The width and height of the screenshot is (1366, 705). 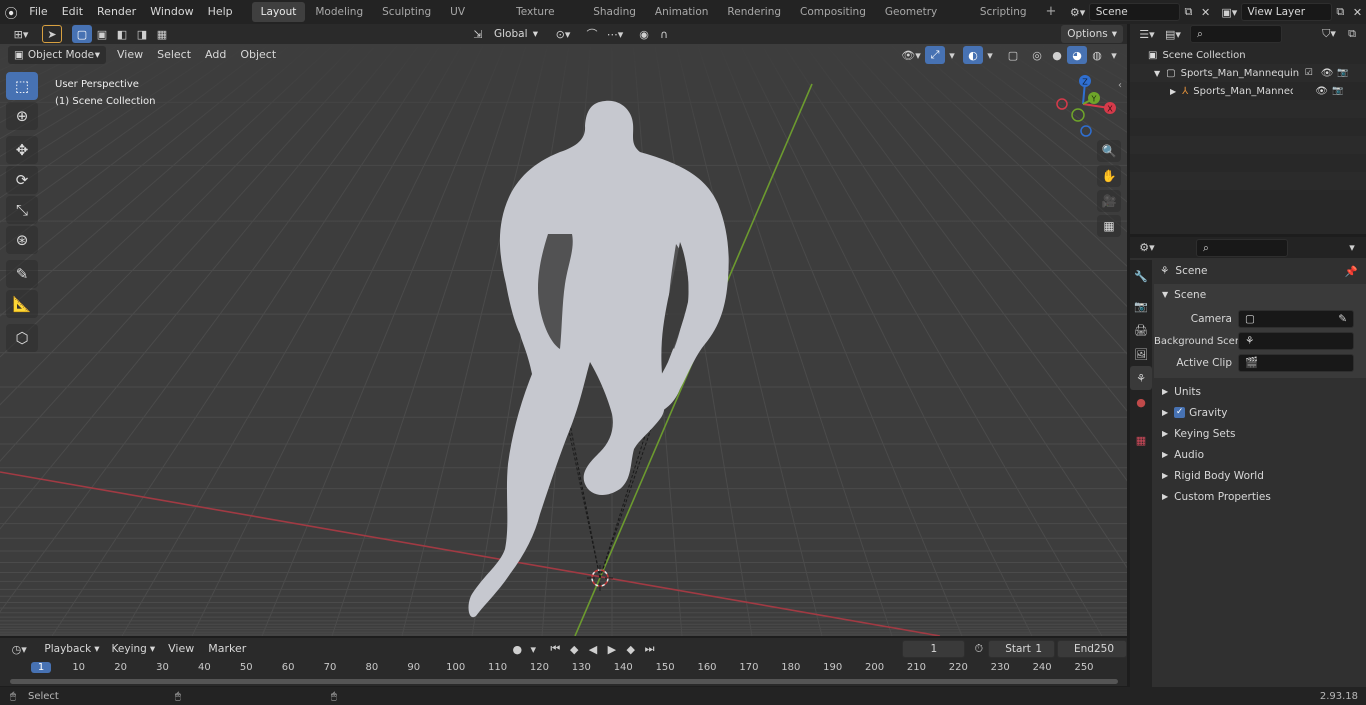 I want to click on overlay-dropdown-icon: ▾, so click(x=990, y=55).